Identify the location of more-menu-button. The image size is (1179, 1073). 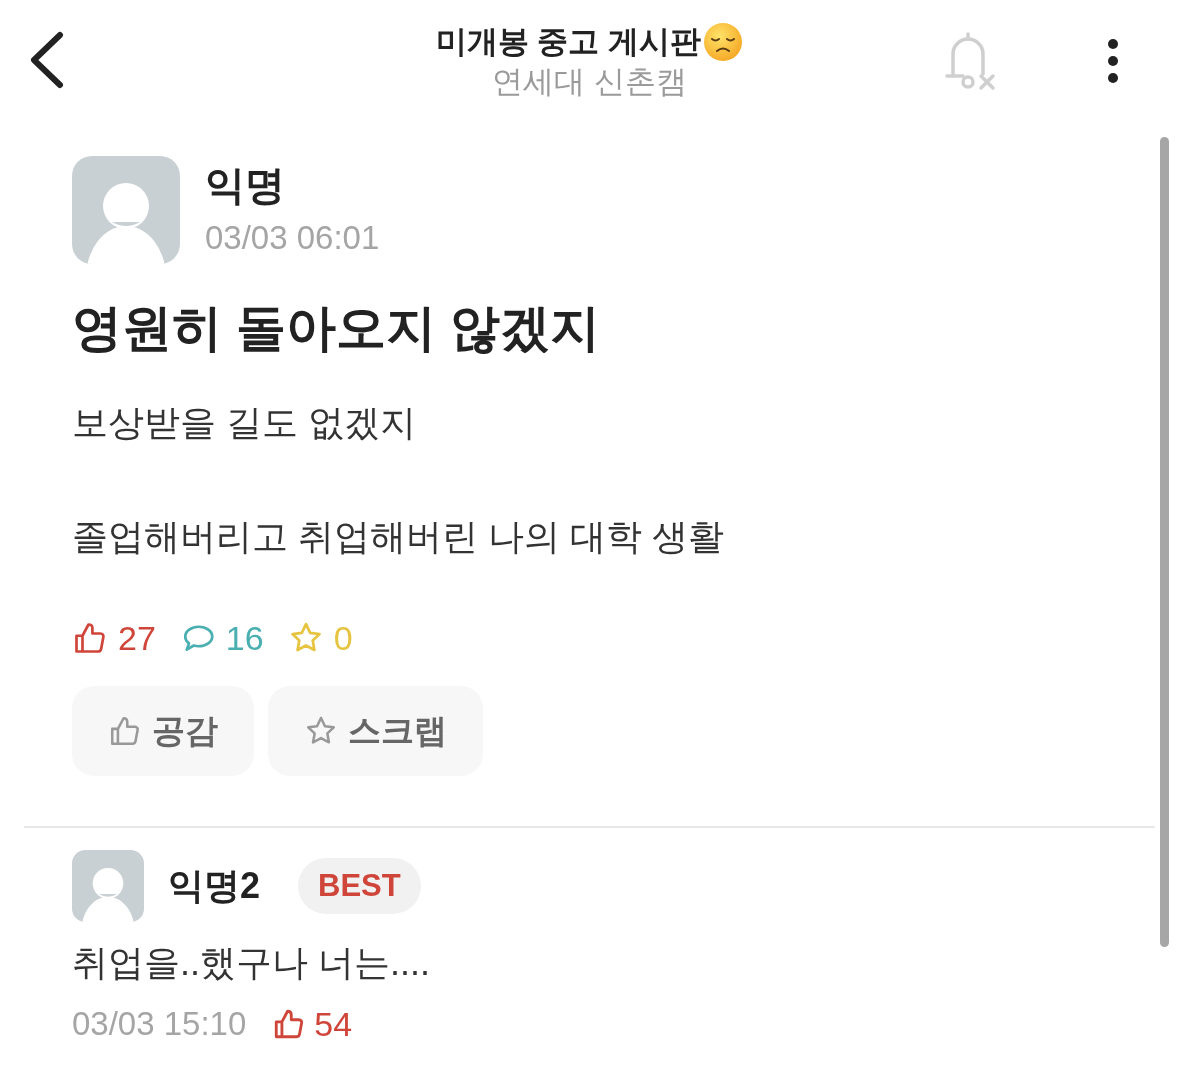
(1113, 61).